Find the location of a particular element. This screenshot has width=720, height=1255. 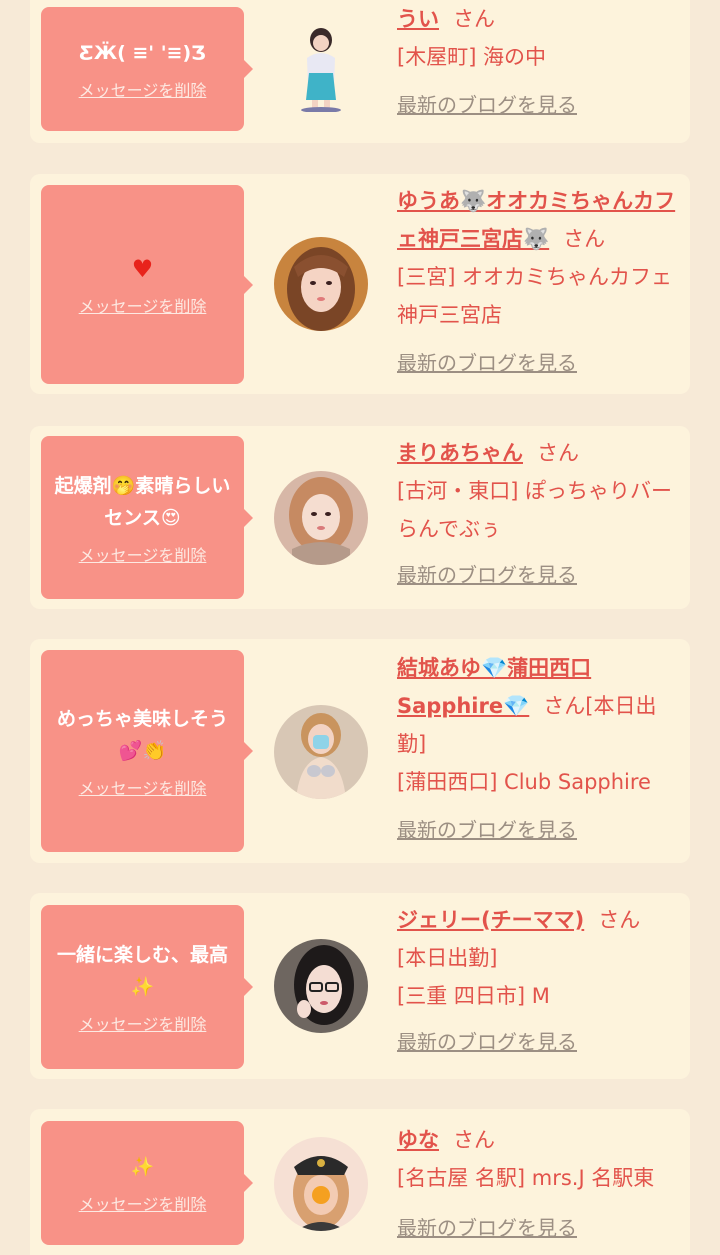

user-info: うい さん [木屋町] 海の中 最新のブログを見る is located at coordinates (541, 62).